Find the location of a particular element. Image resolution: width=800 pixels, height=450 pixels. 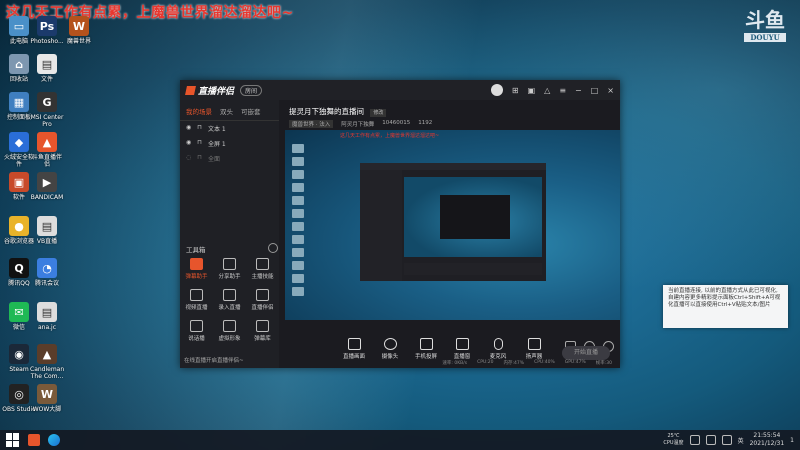

close-icon: × is located at coordinates (610, 90).